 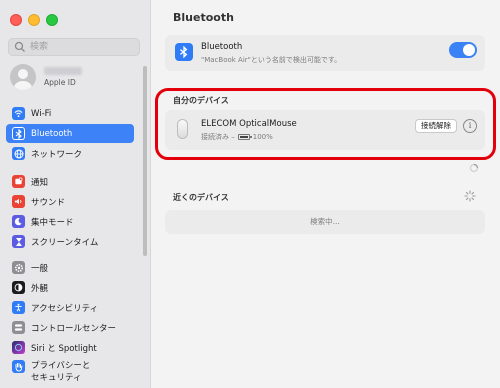 I want to click on apple-id-name-redacted, so click(x=63, y=71).